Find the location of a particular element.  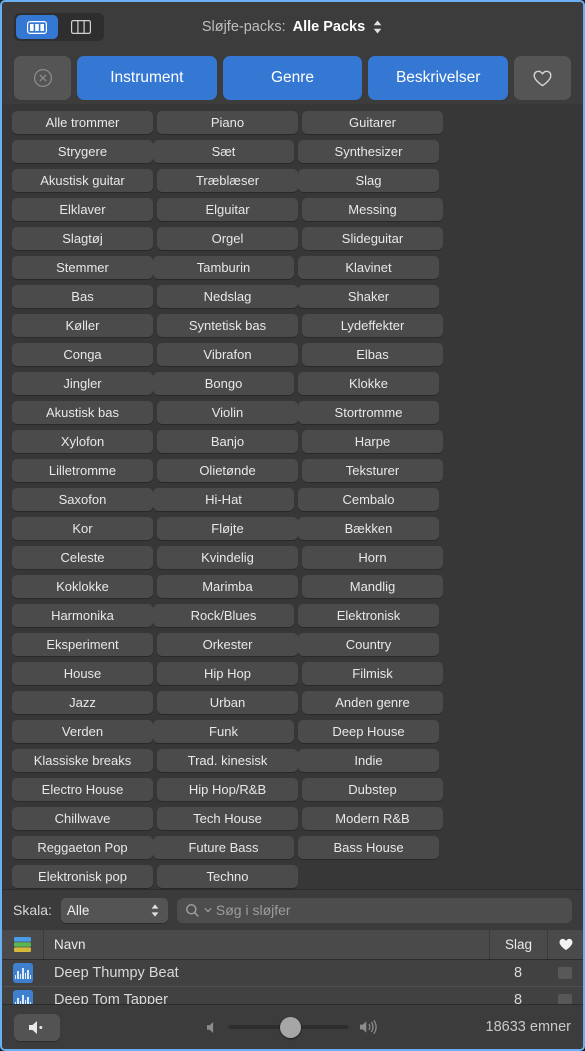

keyword-button: Rock/Blues is located at coordinates (223, 615).